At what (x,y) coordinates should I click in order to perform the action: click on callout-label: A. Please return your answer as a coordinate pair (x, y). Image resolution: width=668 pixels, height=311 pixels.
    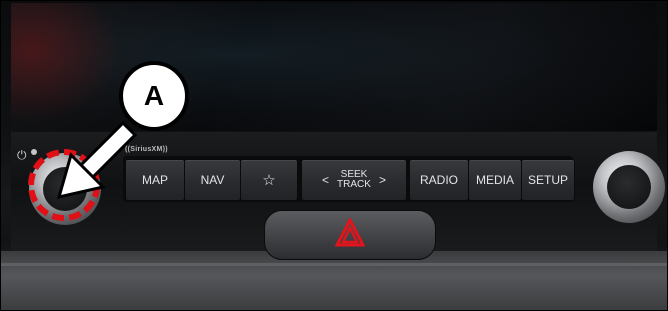
    Looking at the image, I should click on (154, 95).